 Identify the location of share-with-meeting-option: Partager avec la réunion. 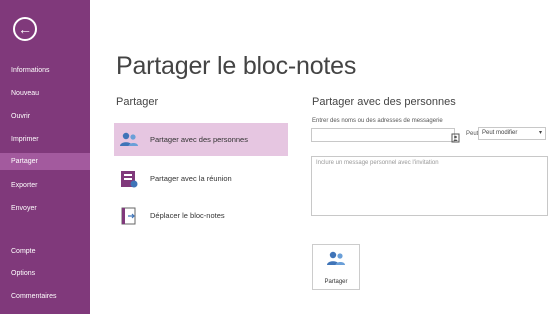
(201, 178).